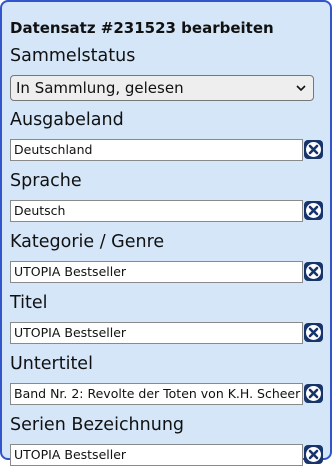 The image size is (336, 466). What do you see at coordinates (156, 455) in the screenshot?
I see `series-input: UTOPIA Bestseller` at bounding box center [156, 455].